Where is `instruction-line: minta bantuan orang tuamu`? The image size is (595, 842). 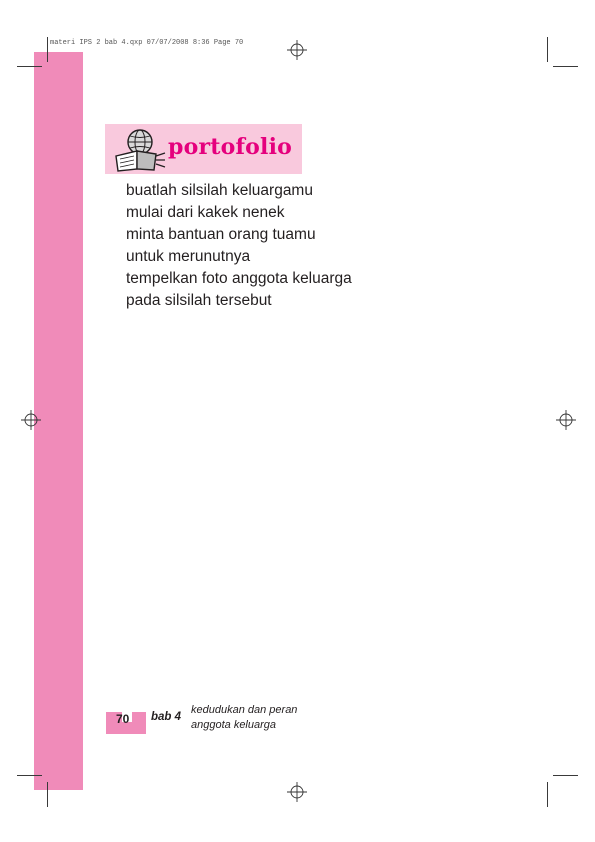 instruction-line: minta bantuan orang tuamu is located at coordinates (221, 234).